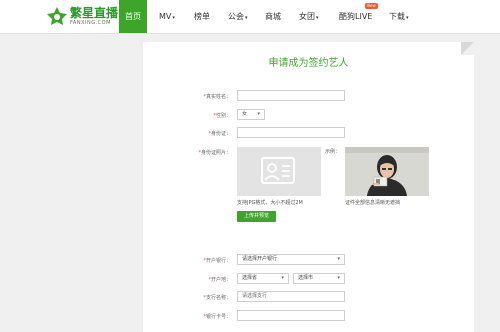  I want to click on nav-mv-label: MV, so click(165, 16).